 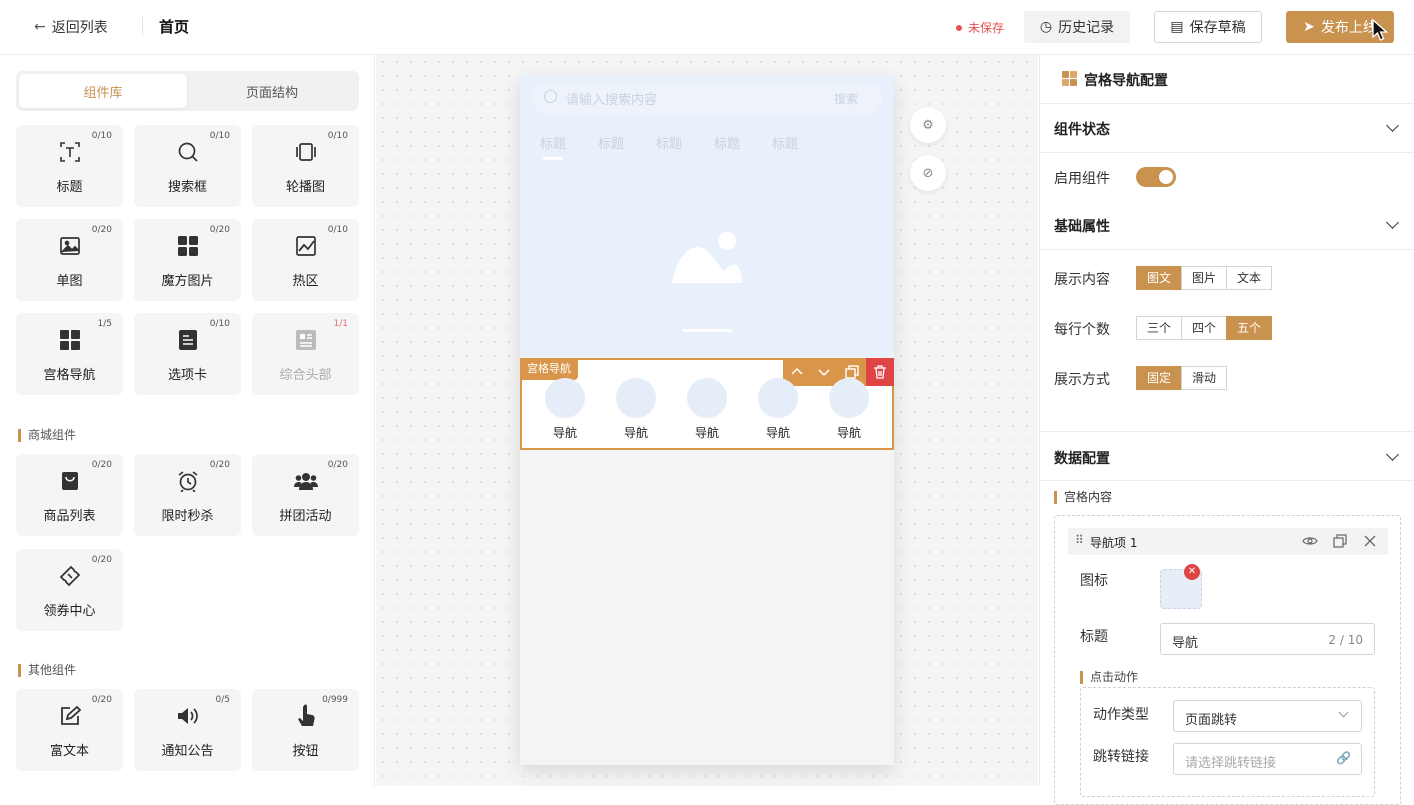 What do you see at coordinates (1267, 639) in the screenshot?
I see `title-input: 导航 2 / 10` at bounding box center [1267, 639].